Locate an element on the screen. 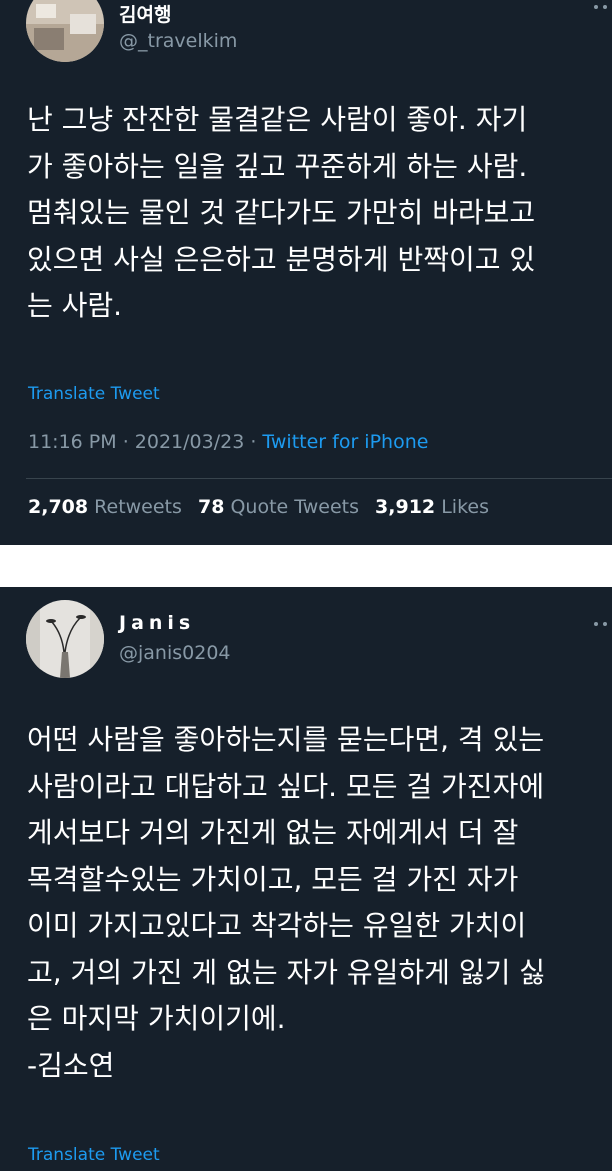  tweet-text-line: 게서보다 거의 가진게 없는 자에게서 더 잘 is located at coordinates (273, 832).